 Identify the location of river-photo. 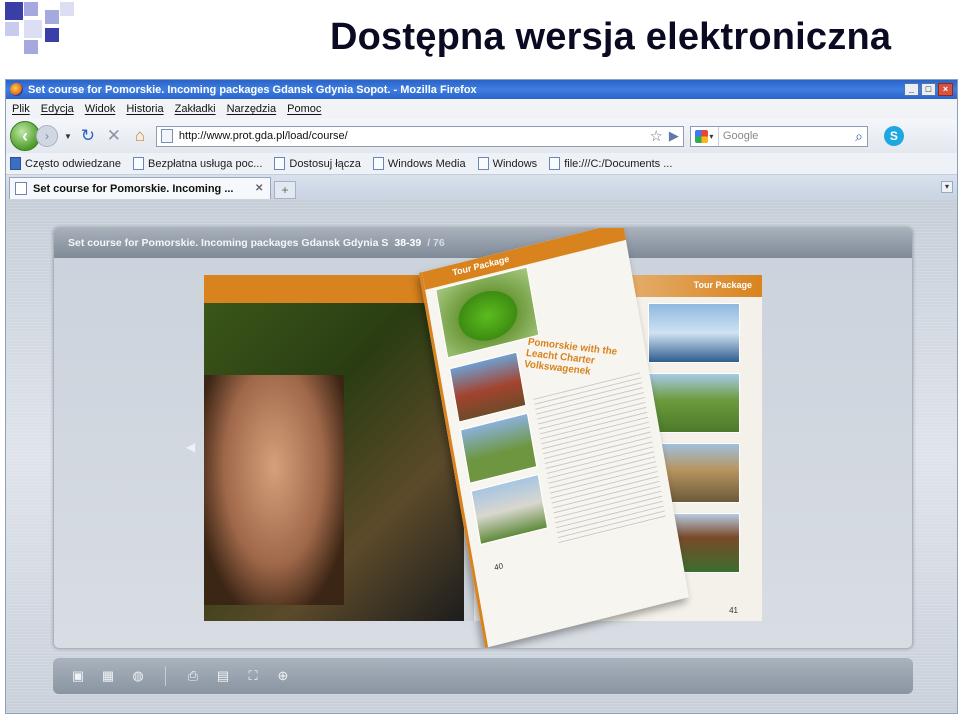
(498, 448).